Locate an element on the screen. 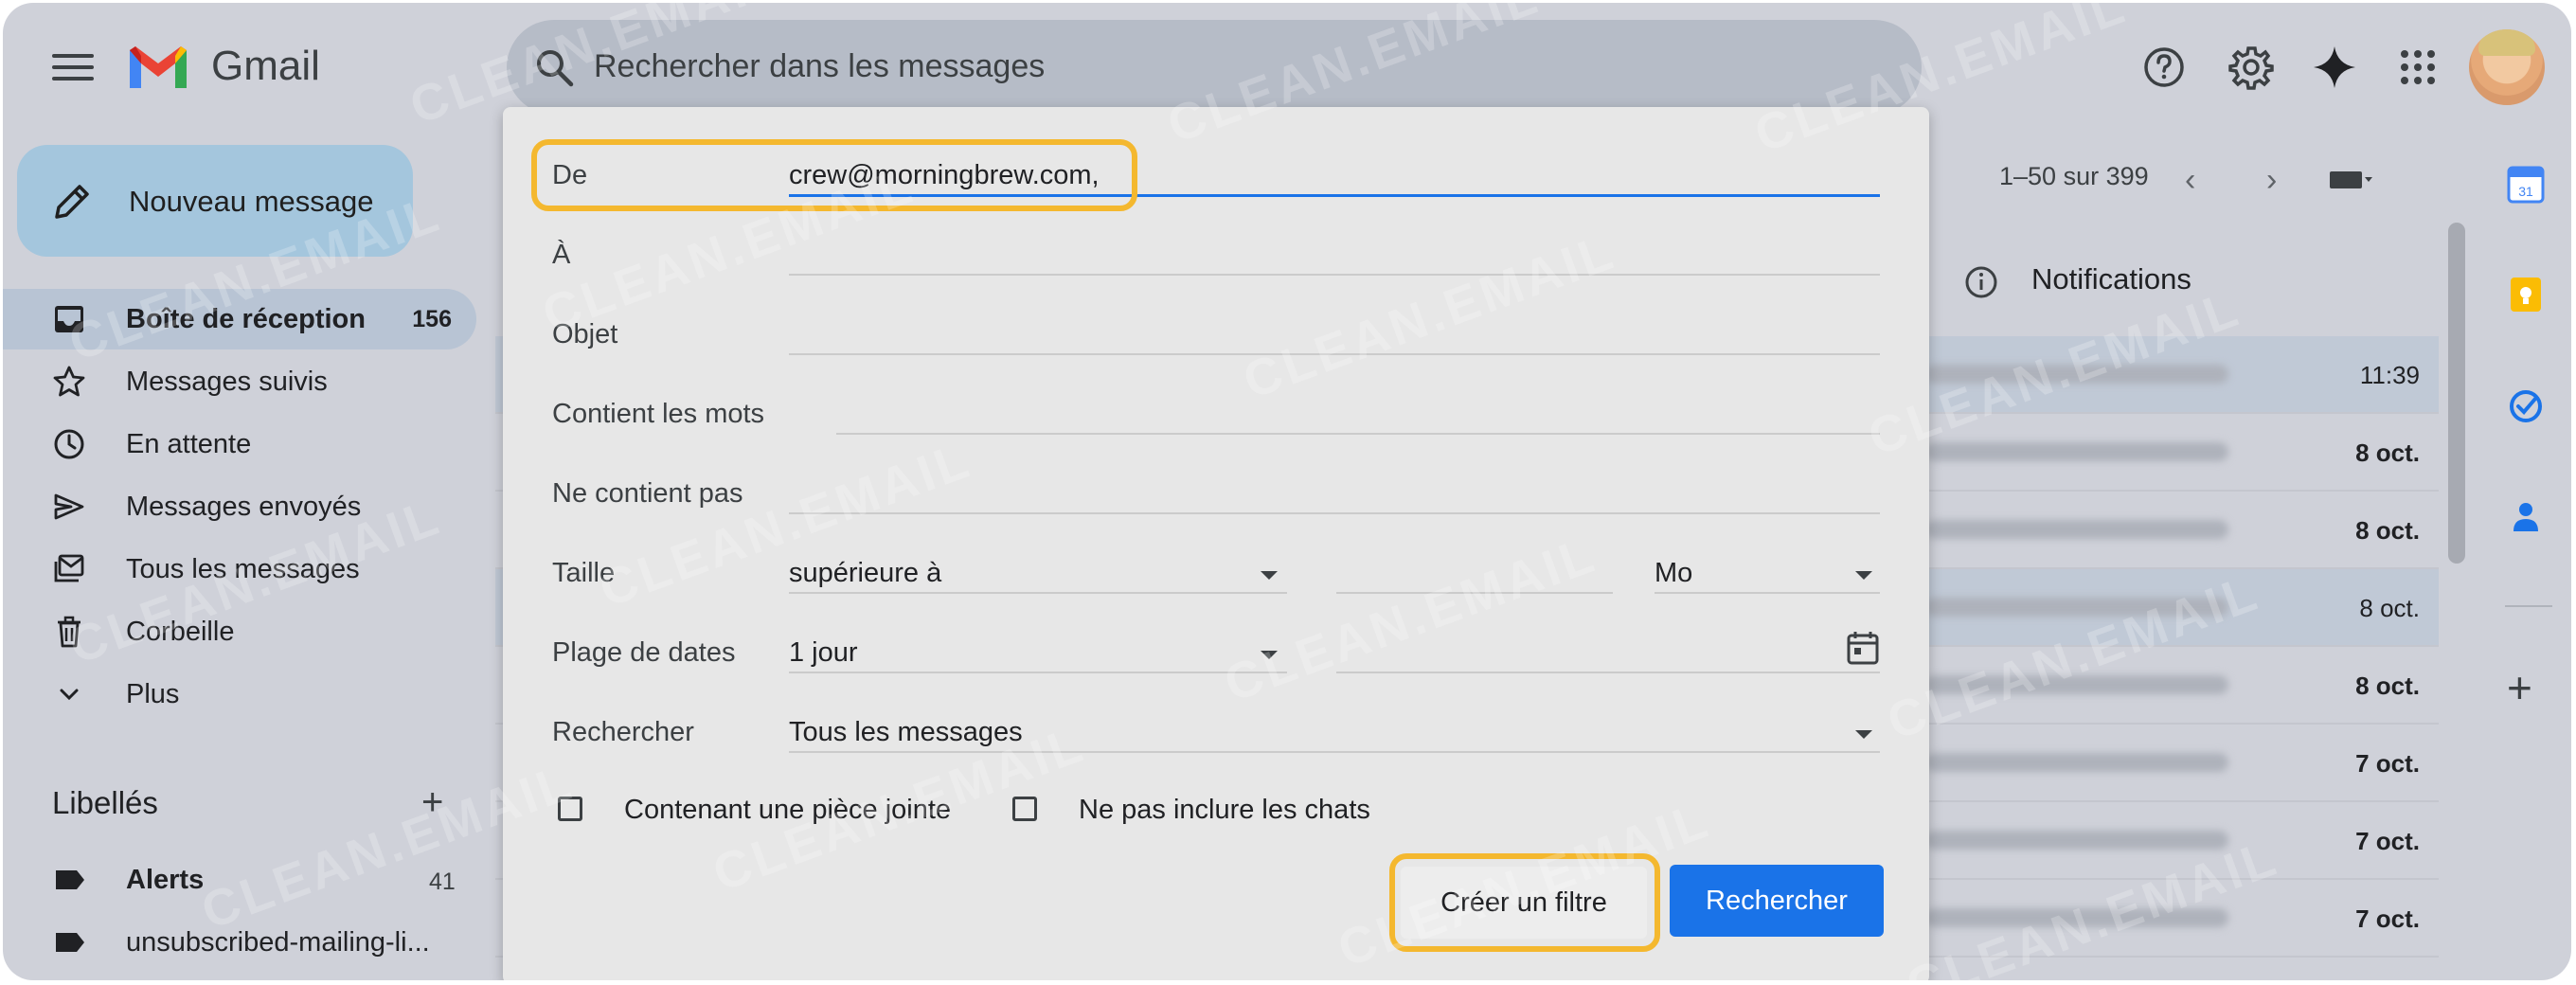 The image size is (2576, 985). keep-app-icon is located at coordinates (2526, 294).